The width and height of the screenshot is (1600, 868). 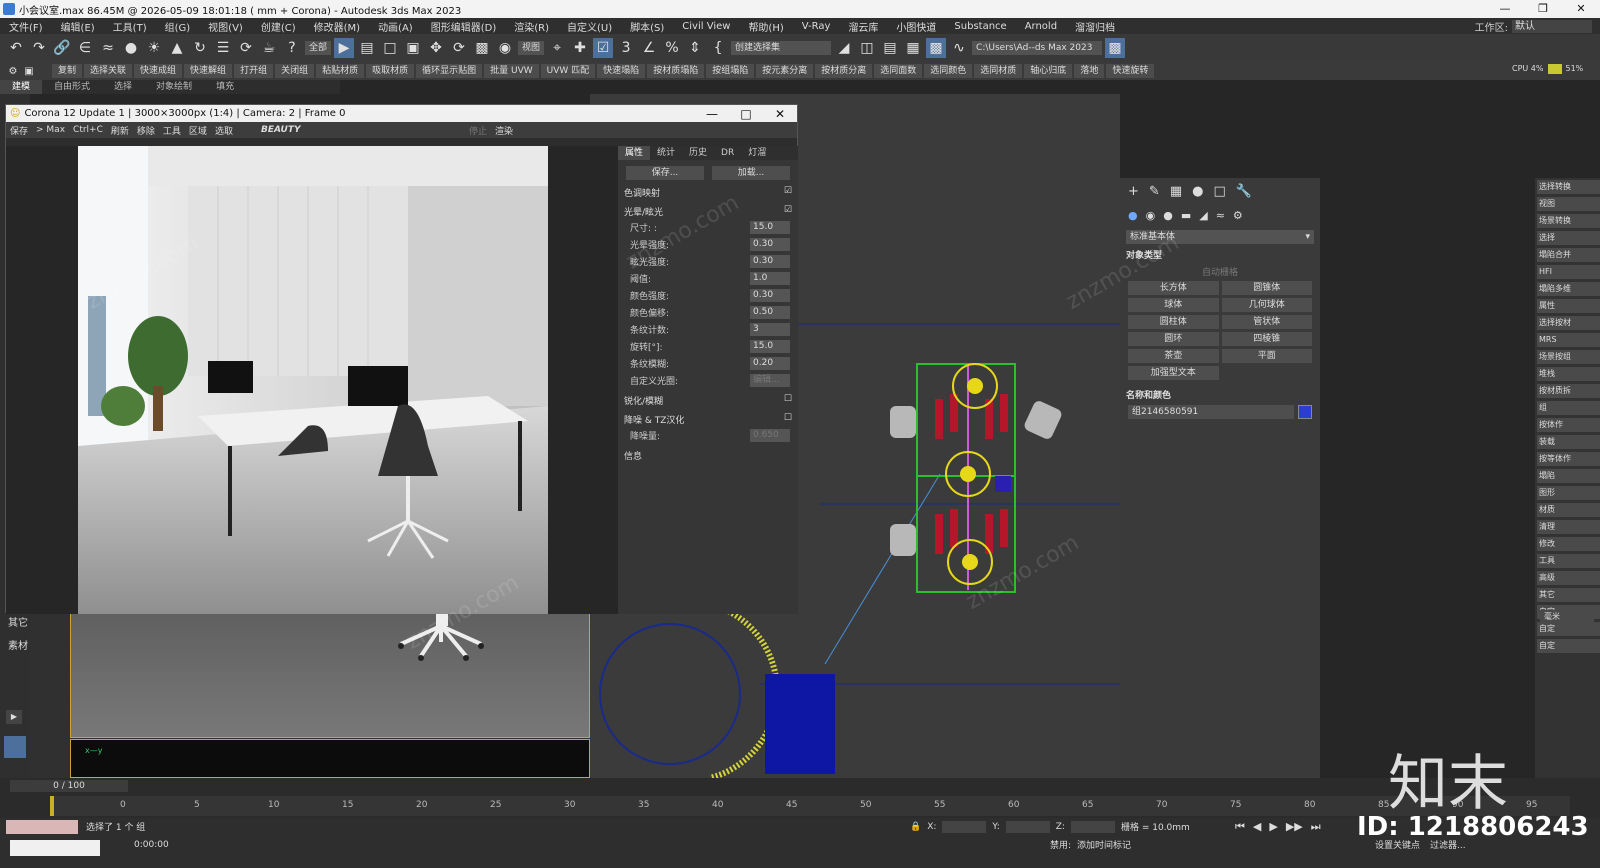 What do you see at coordinates (708, 455) in the screenshot?
I see `info-section: 信息` at bounding box center [708, 455].